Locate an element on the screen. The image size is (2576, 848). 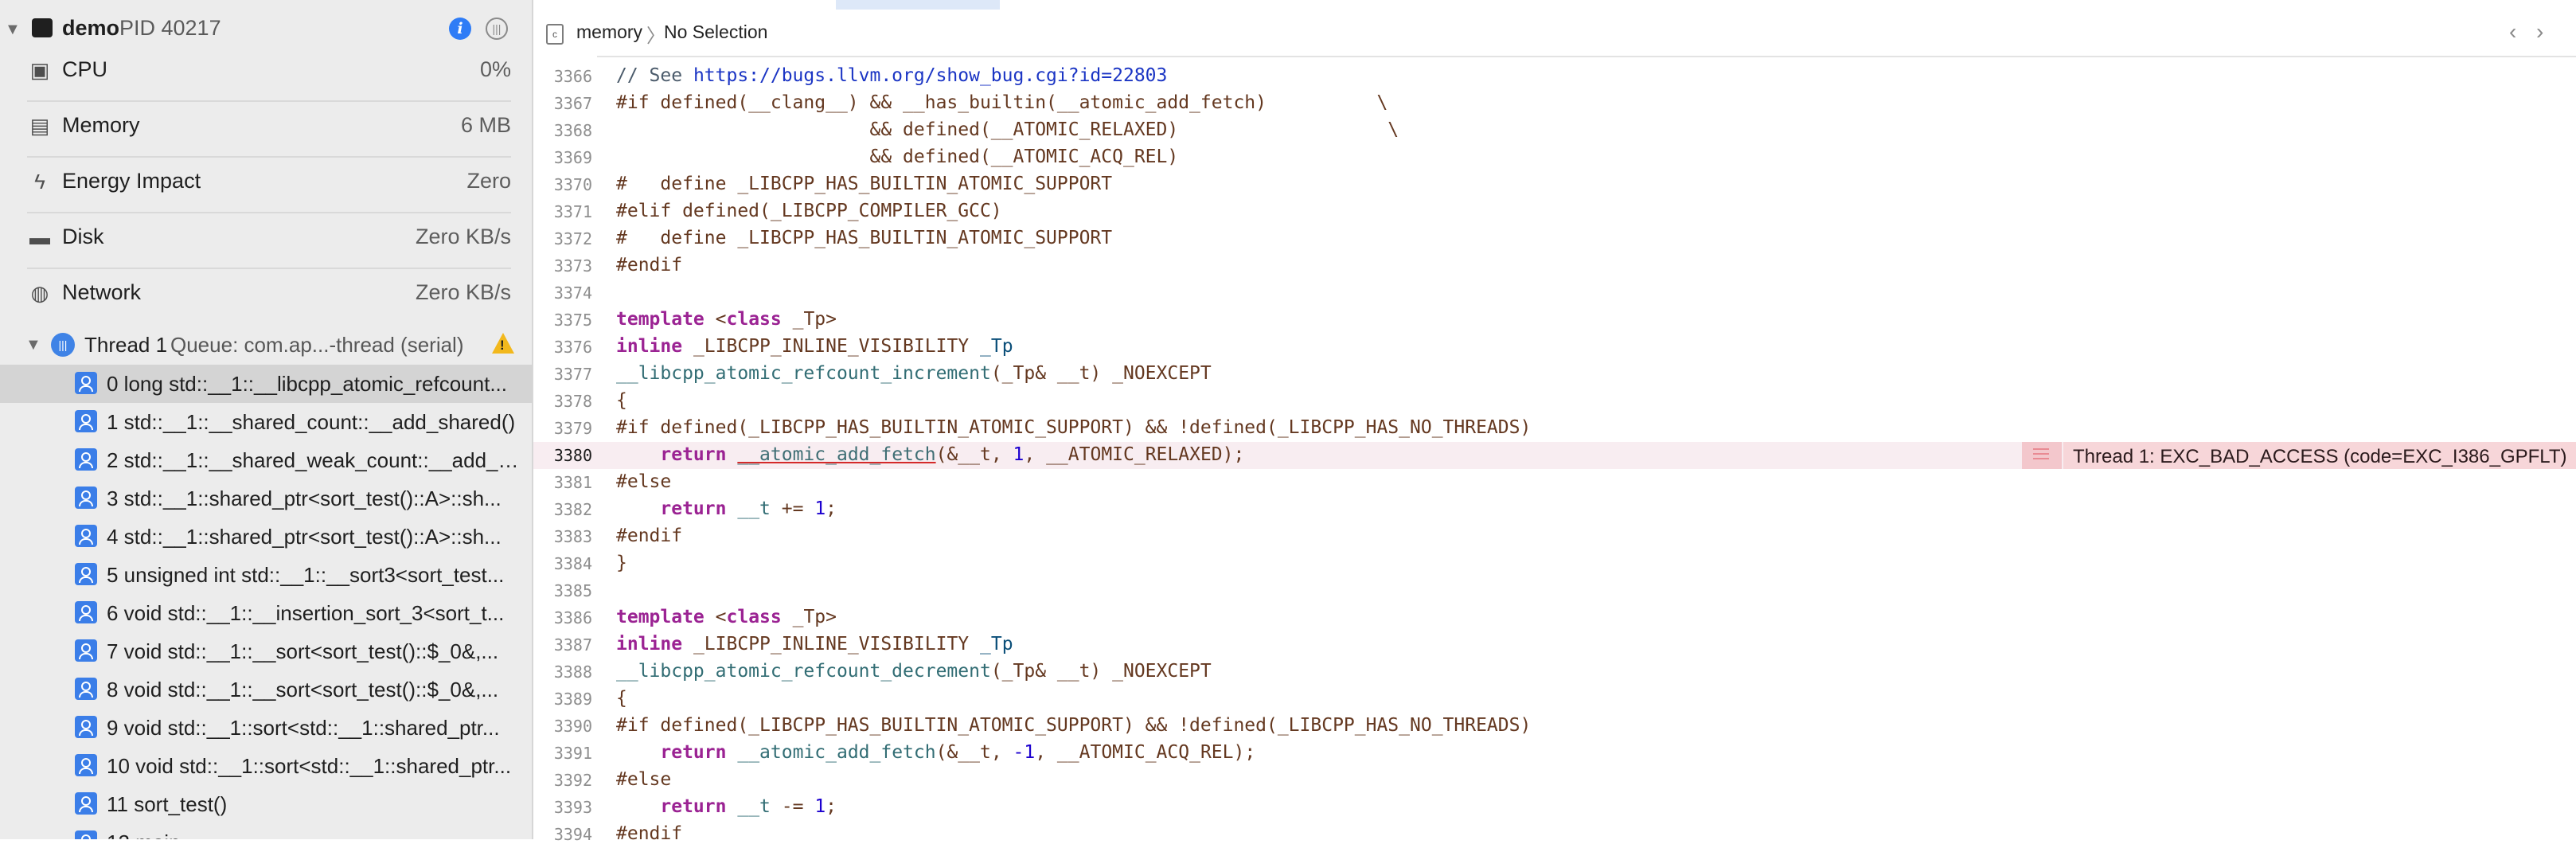
line-number: 3376 is located at coordinates (572, 347).